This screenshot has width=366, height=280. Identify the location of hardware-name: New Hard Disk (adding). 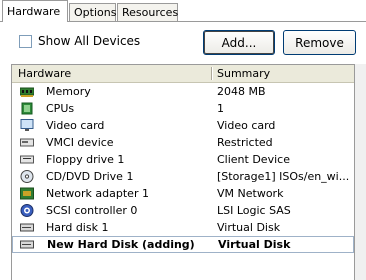
(121, 244).